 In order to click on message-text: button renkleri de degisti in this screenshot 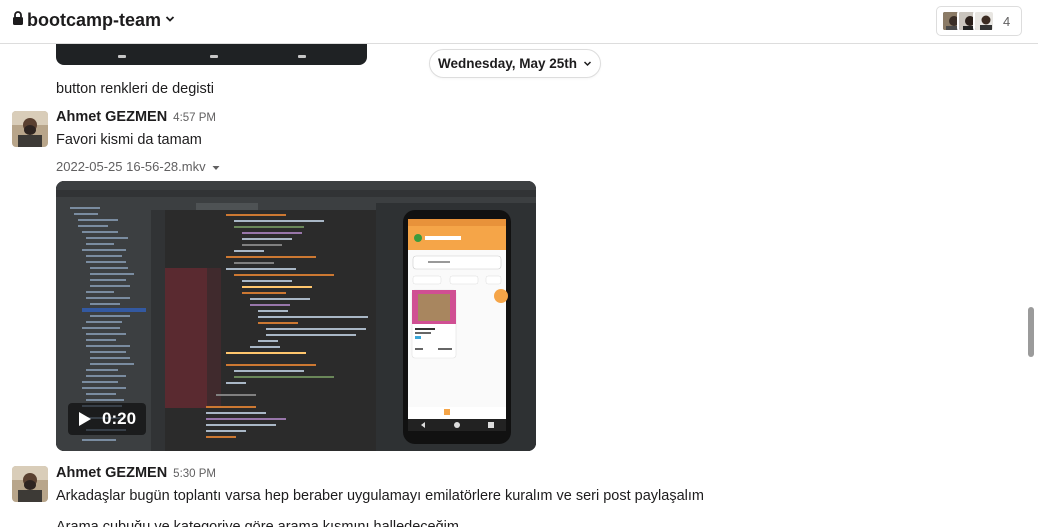, I will do `click(135, 89)`.